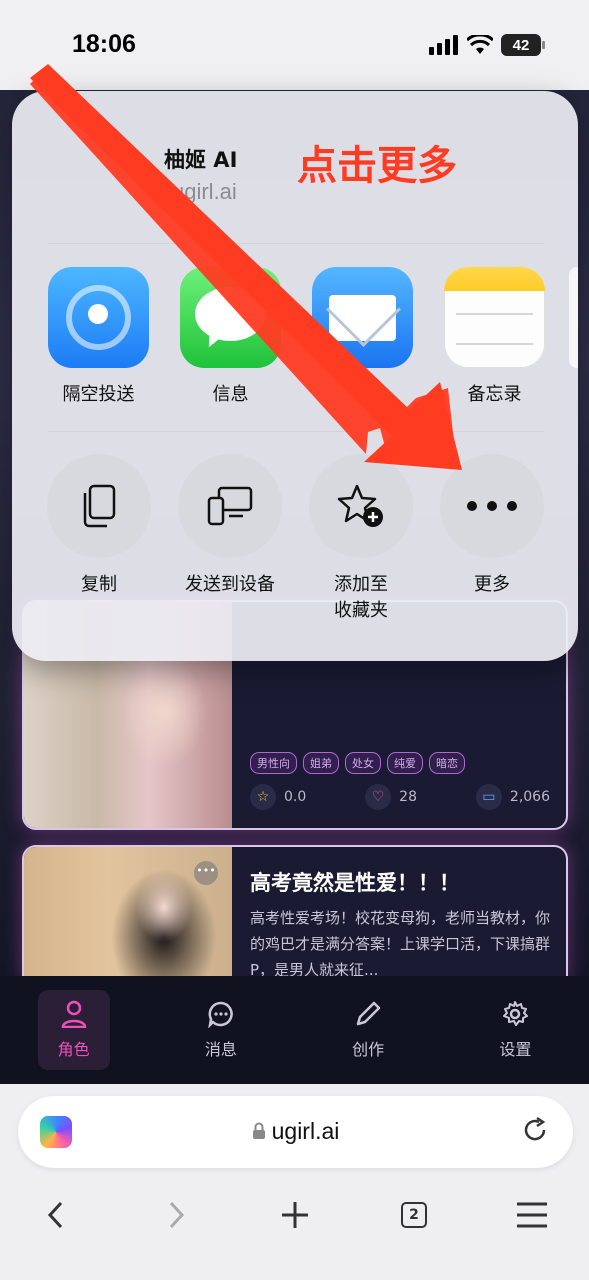 The height and width of the screenshot is (1280, 589). I want to click on new-tab-icon, so click(295, 1217).